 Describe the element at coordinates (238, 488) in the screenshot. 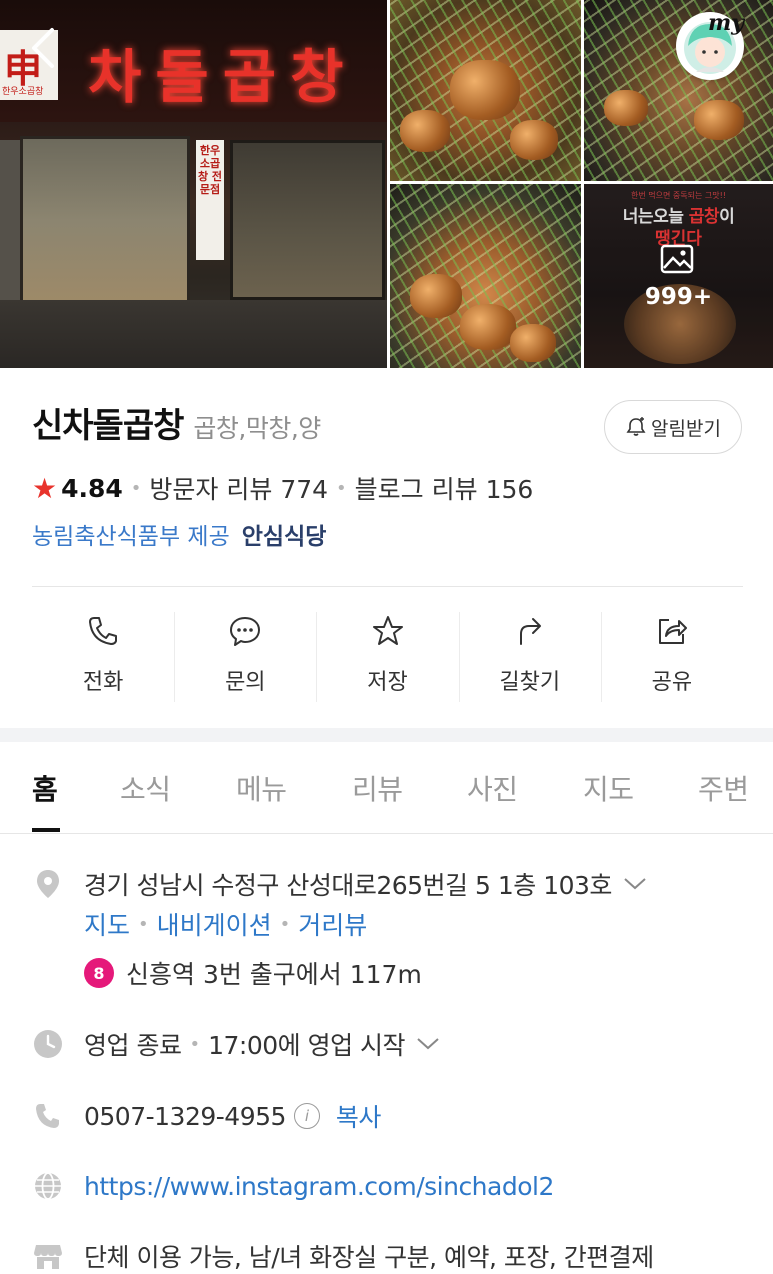

I see `visitor-reviews-link: 방문자 리뷰 774` at that location.